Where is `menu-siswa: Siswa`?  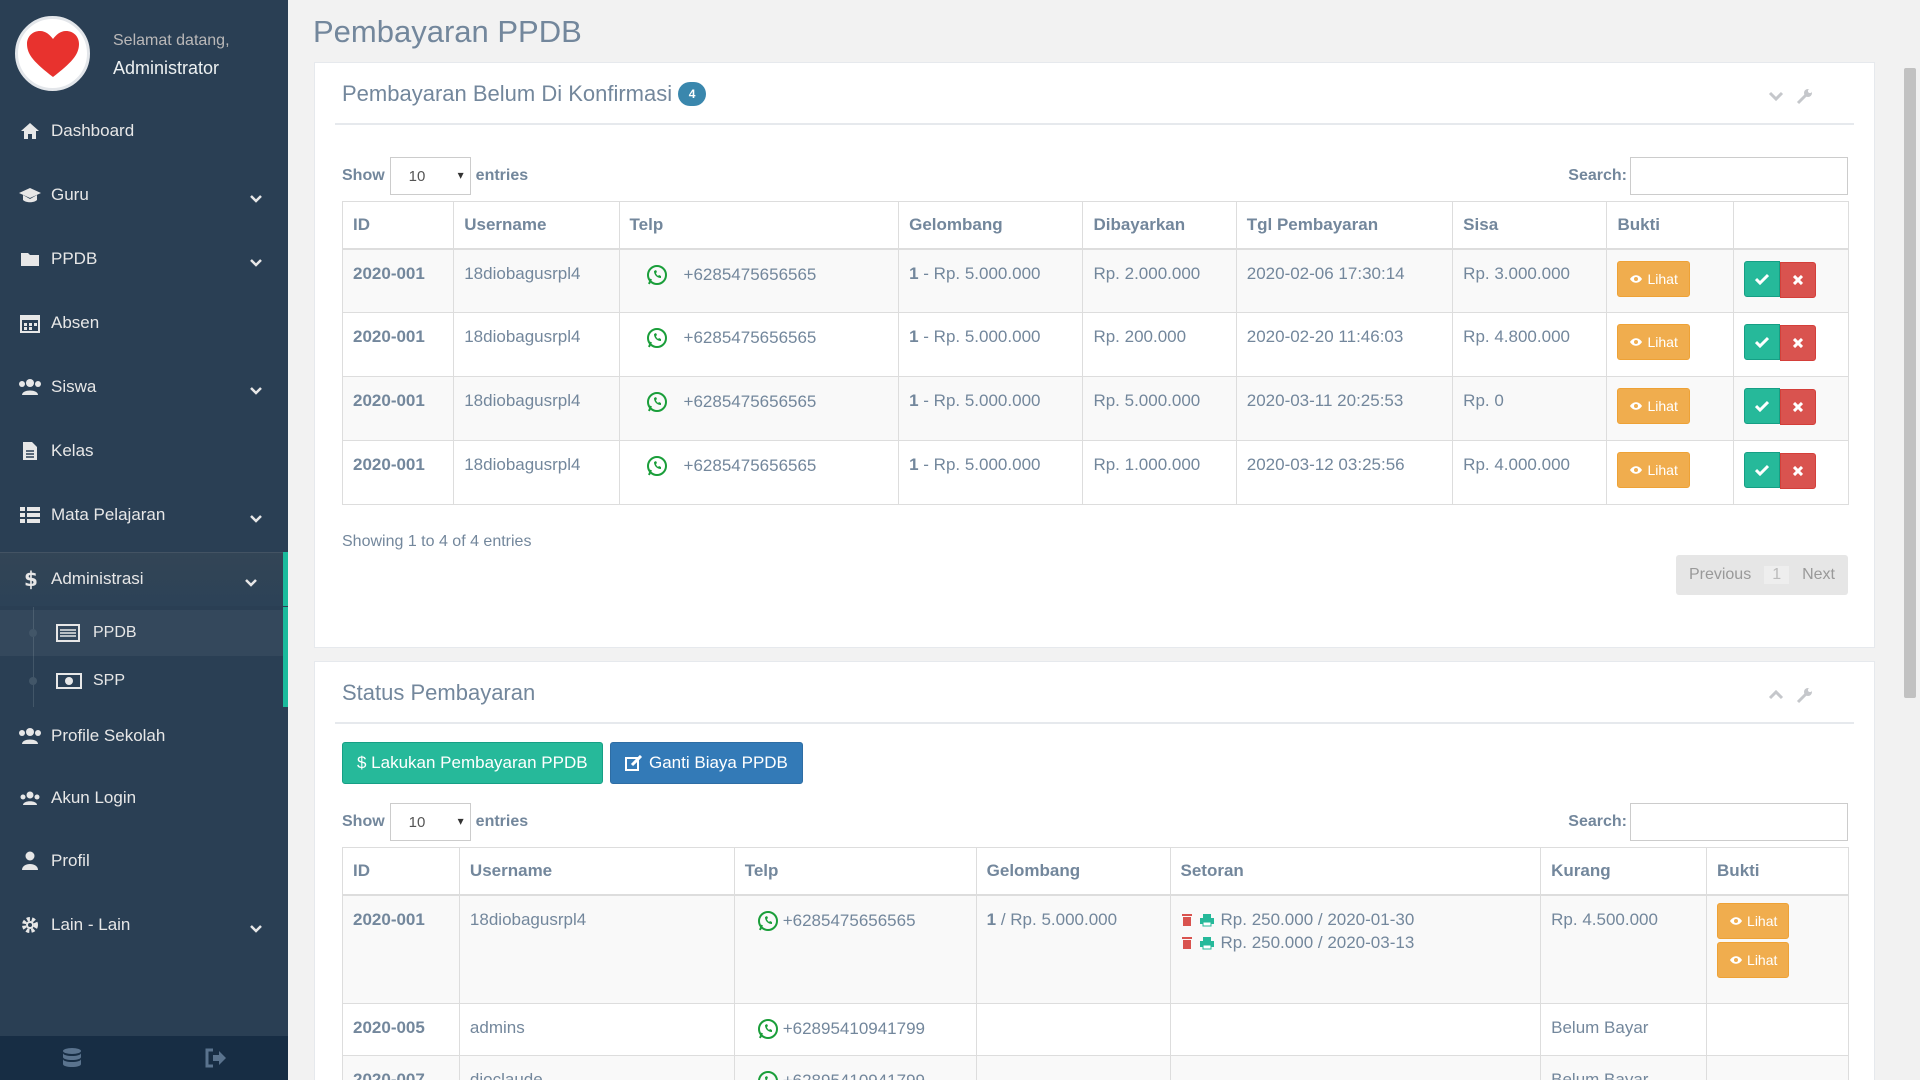 menu-siswa: Siswa is located at coordinates (144, 387).